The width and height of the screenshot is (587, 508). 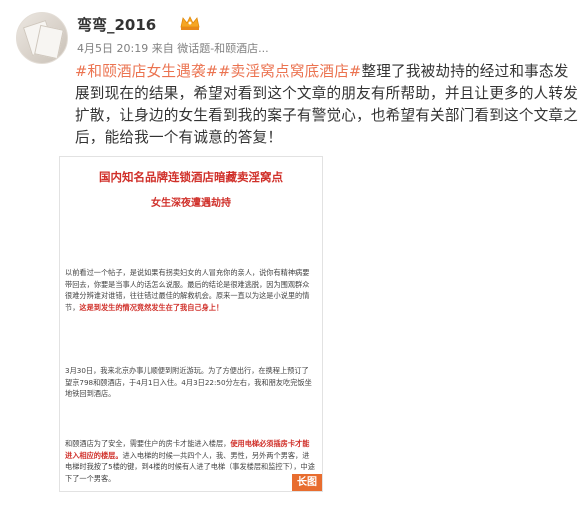 I want to click on from-label: 来自, so click(x=162, y=48).